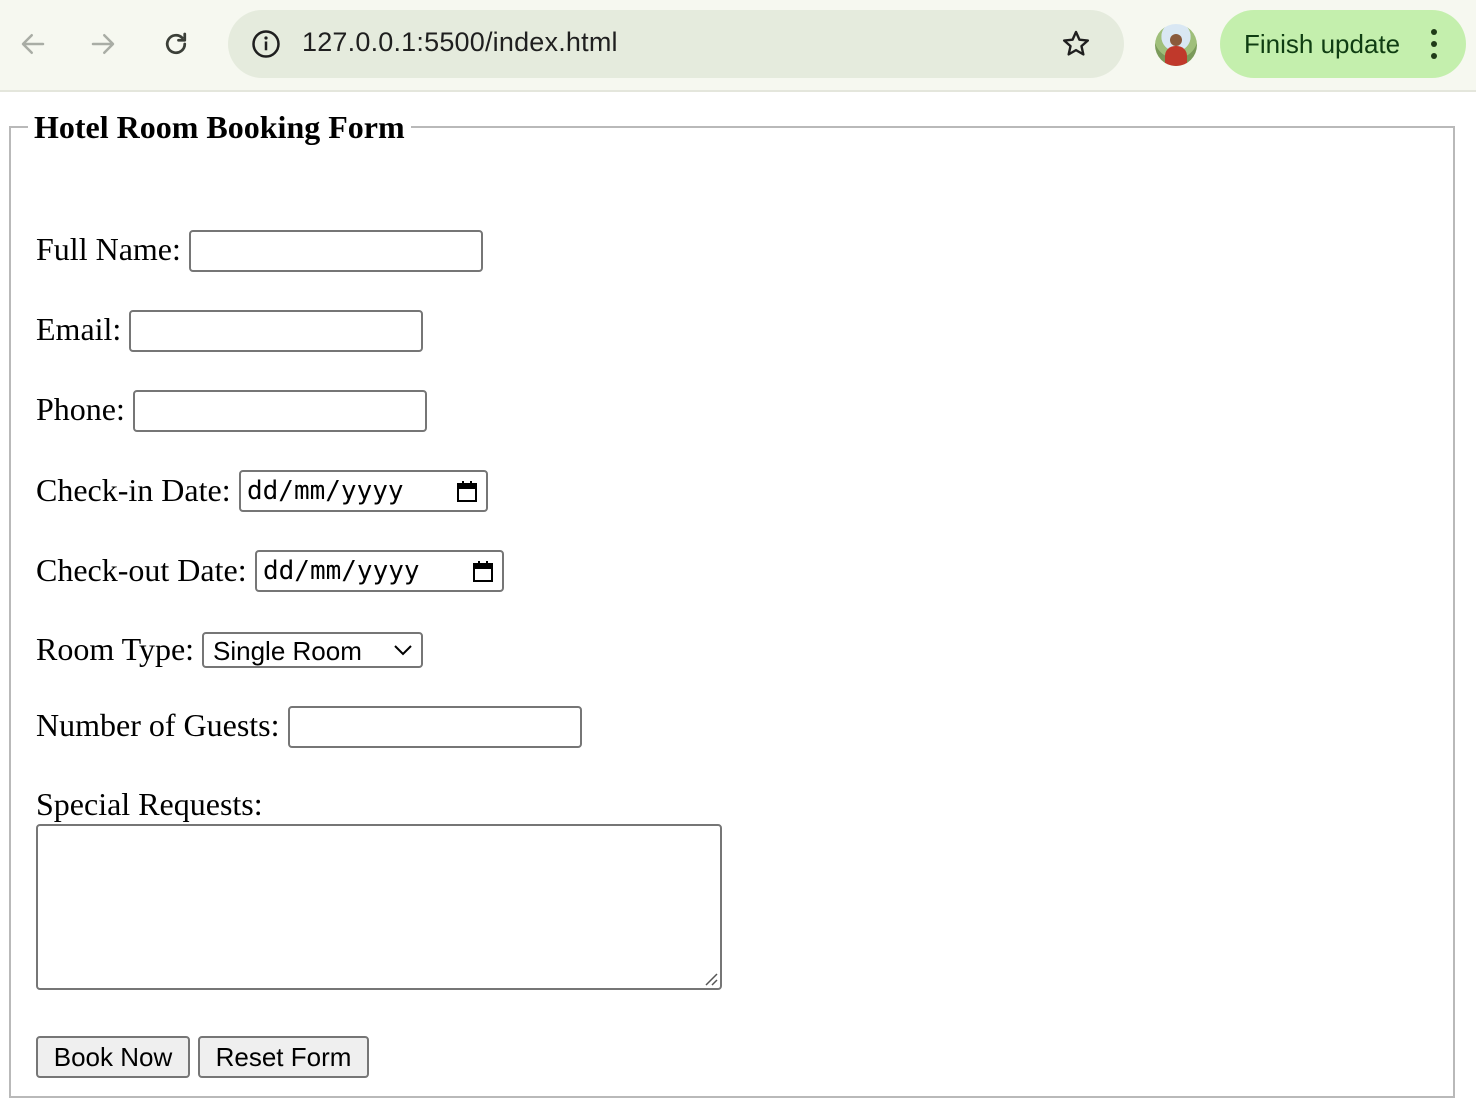  Describe the element at coordinates (158, 725) in the screenshot. I see `guests-label: Number of Guests:` at that location.